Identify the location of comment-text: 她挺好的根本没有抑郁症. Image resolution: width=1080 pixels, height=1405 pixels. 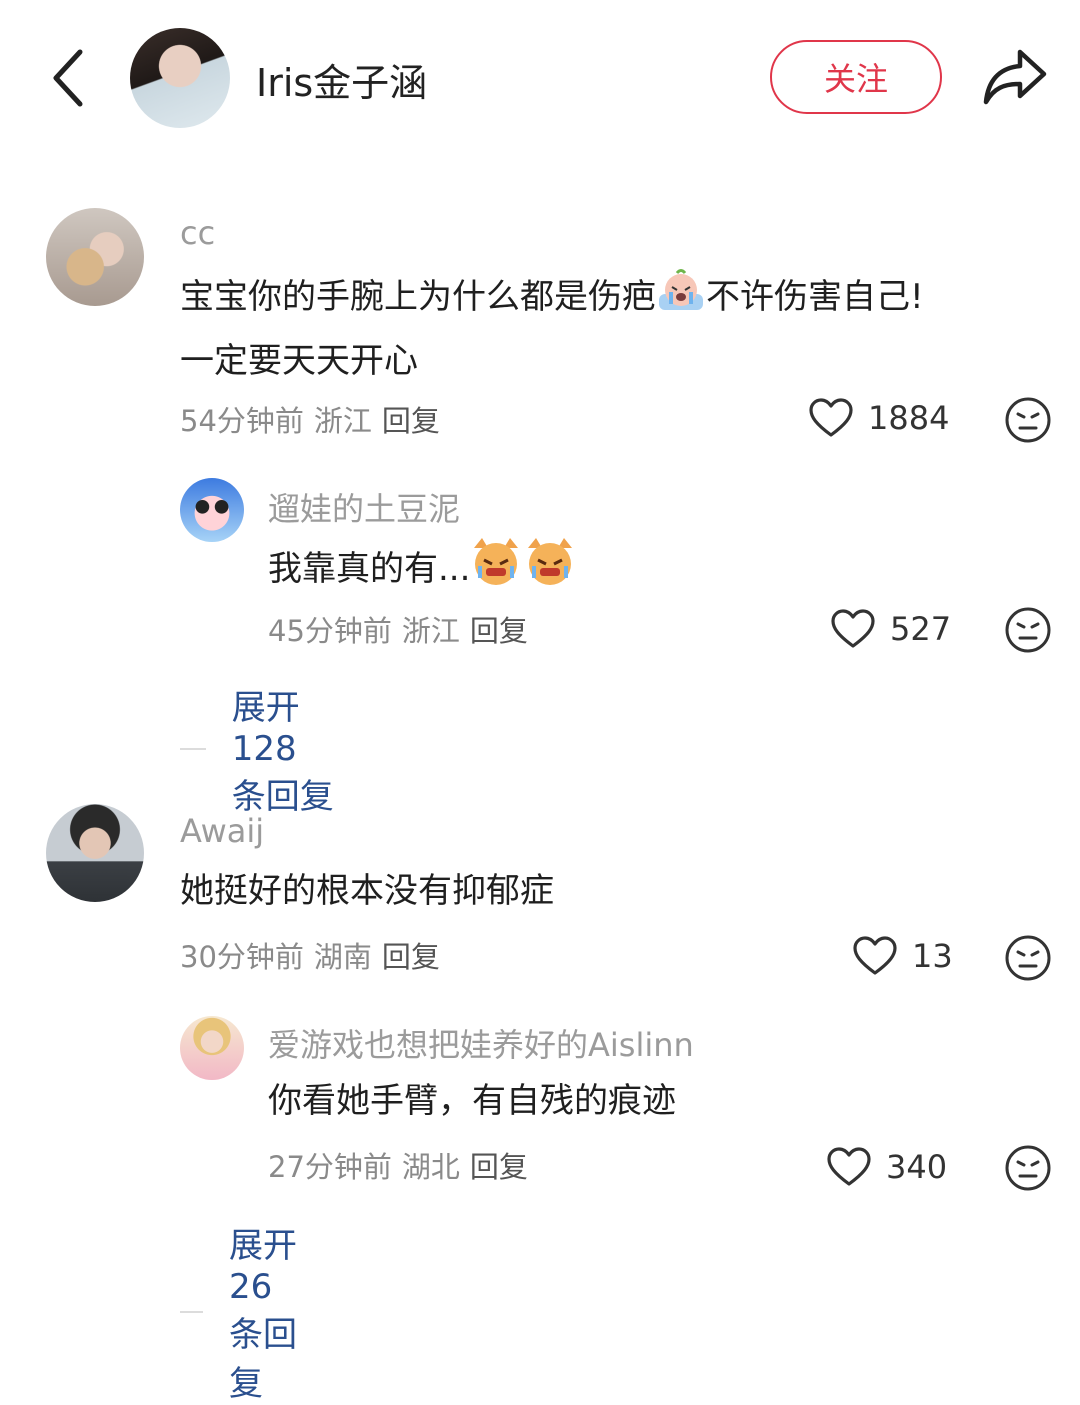
(367, 891).